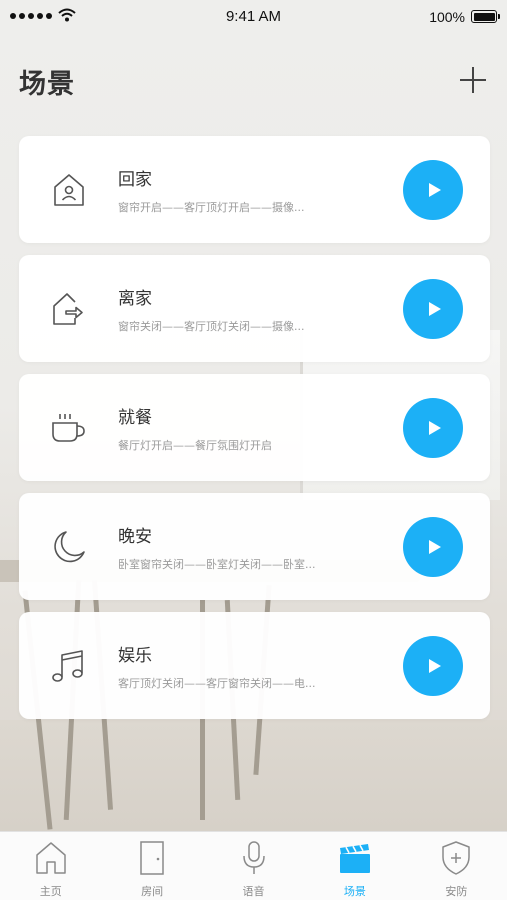  What do you see at coordinates (354, 891) in the screenshot?
I see `tab-label: 场景` at bounding box center [354, 891].